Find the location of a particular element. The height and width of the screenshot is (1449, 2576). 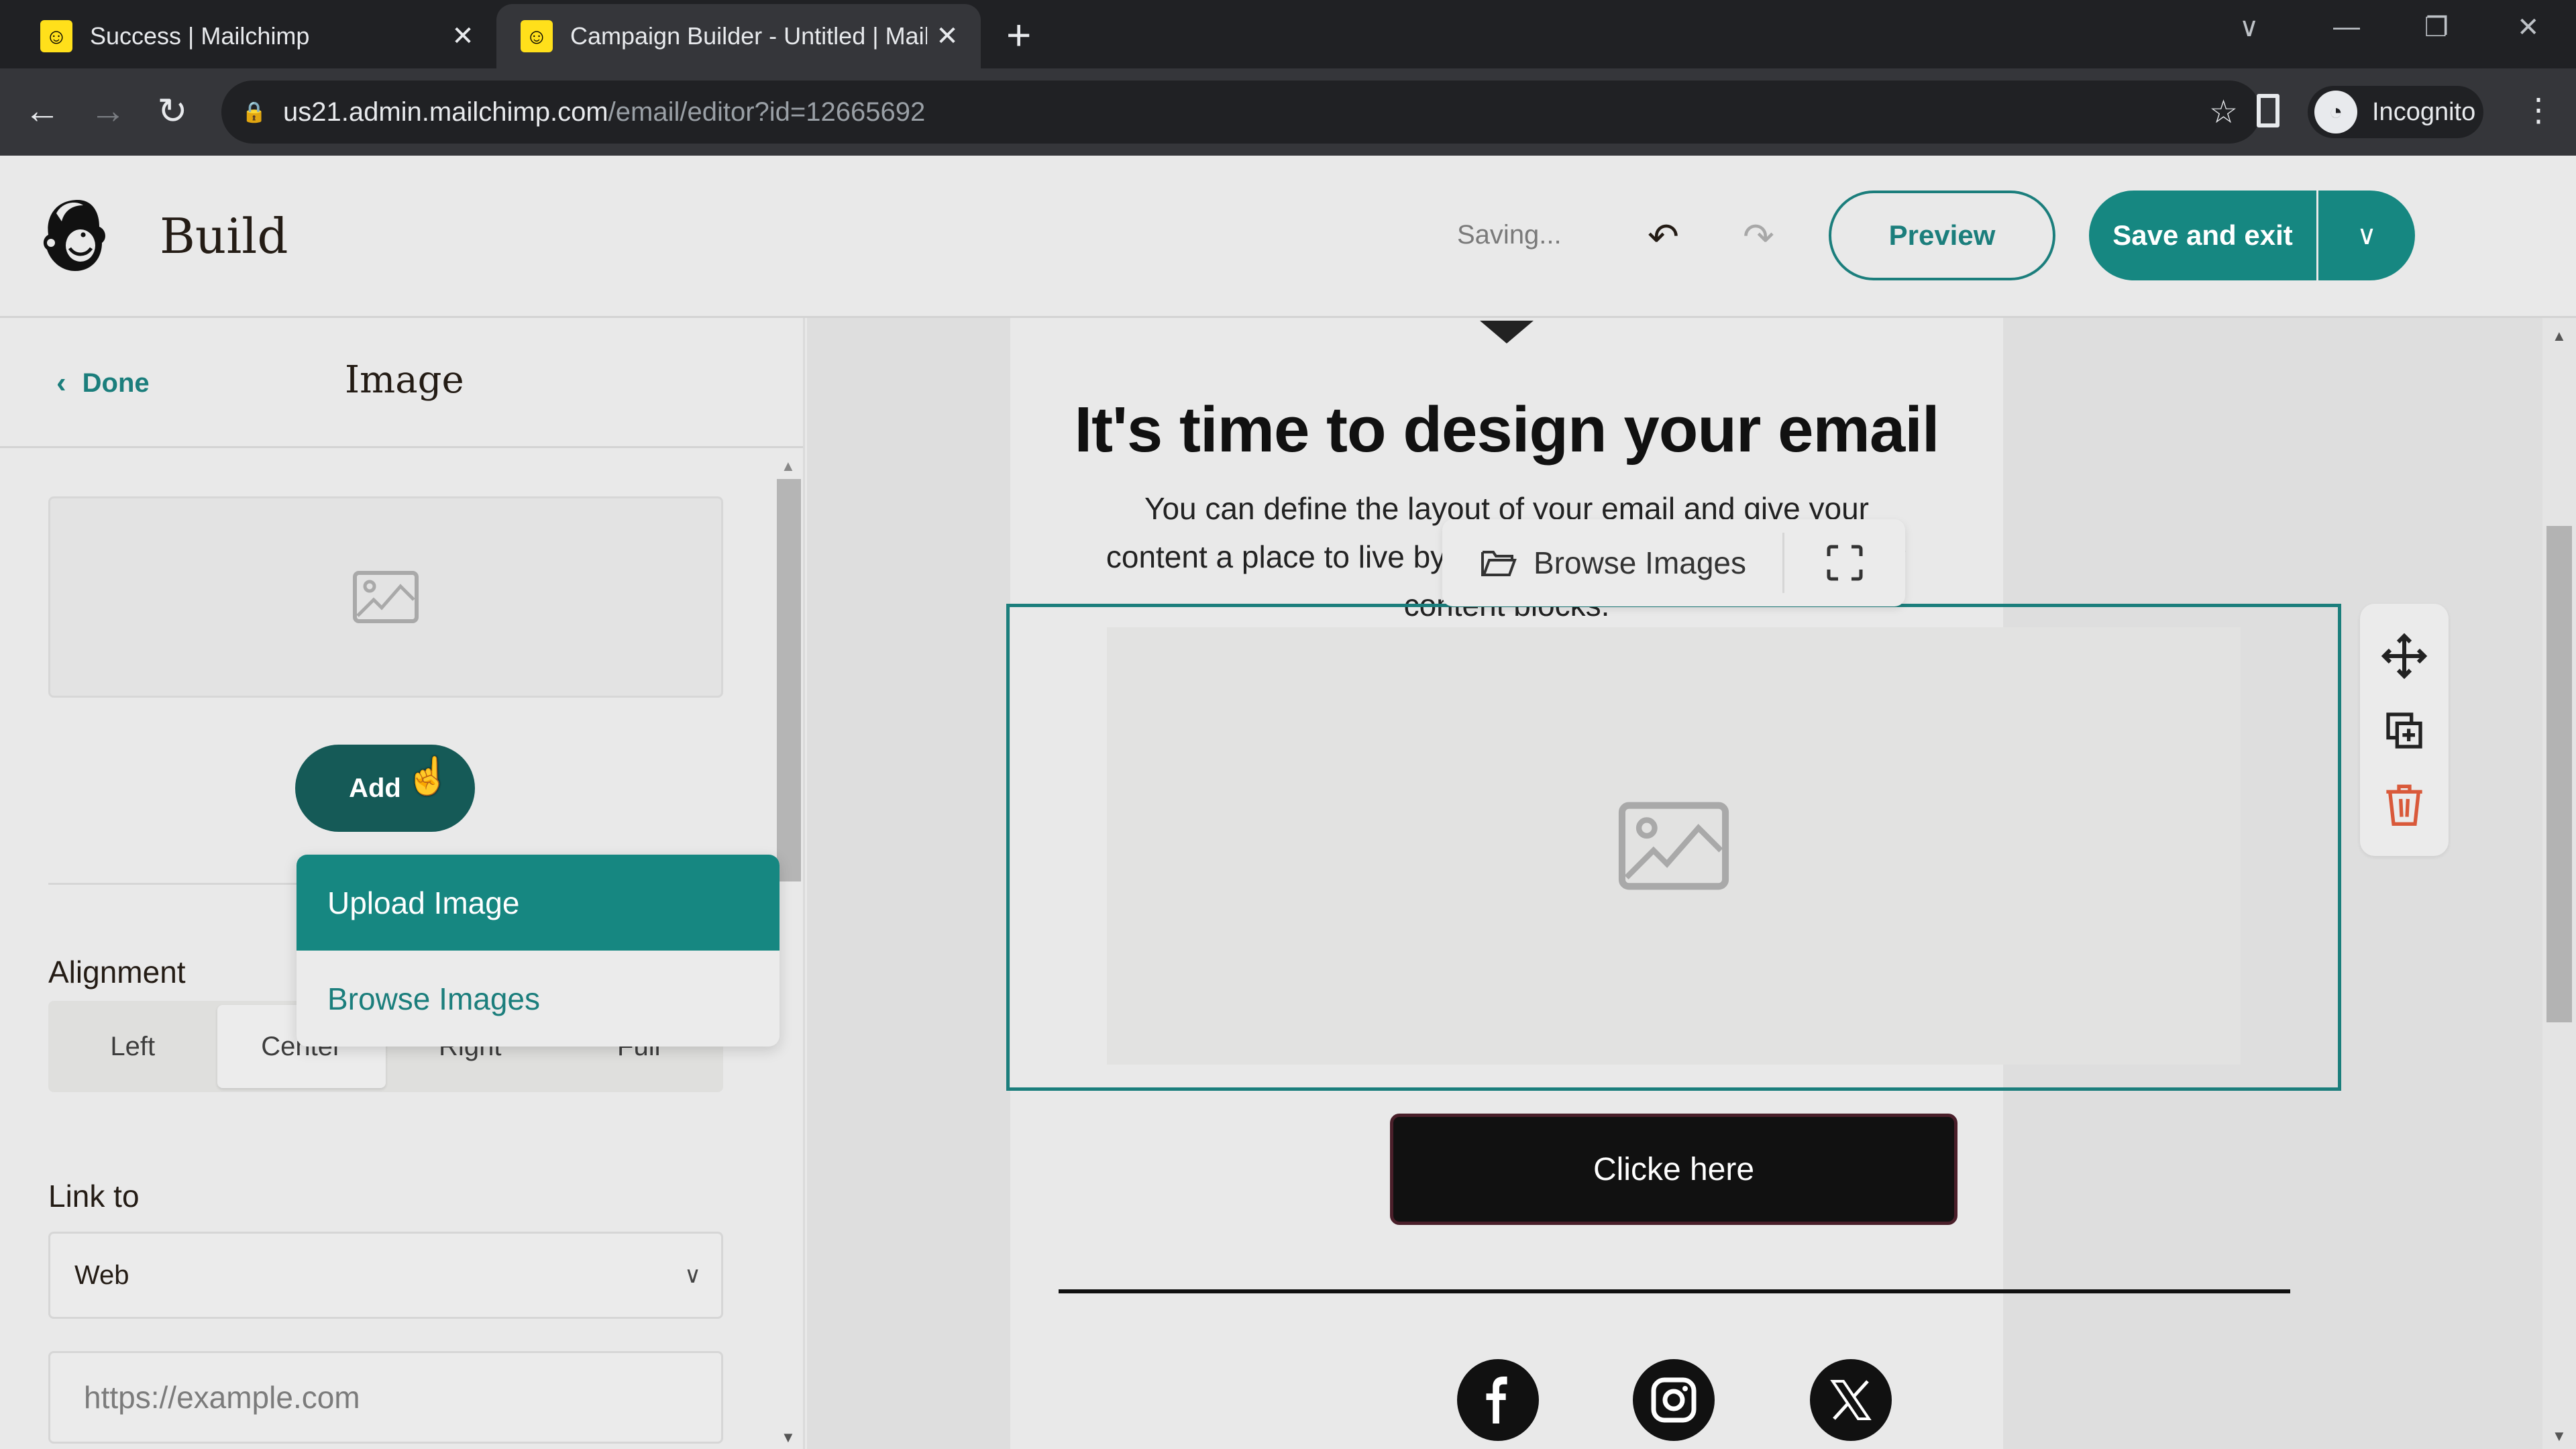

done-label: Done is located at coordinates (116, 383).